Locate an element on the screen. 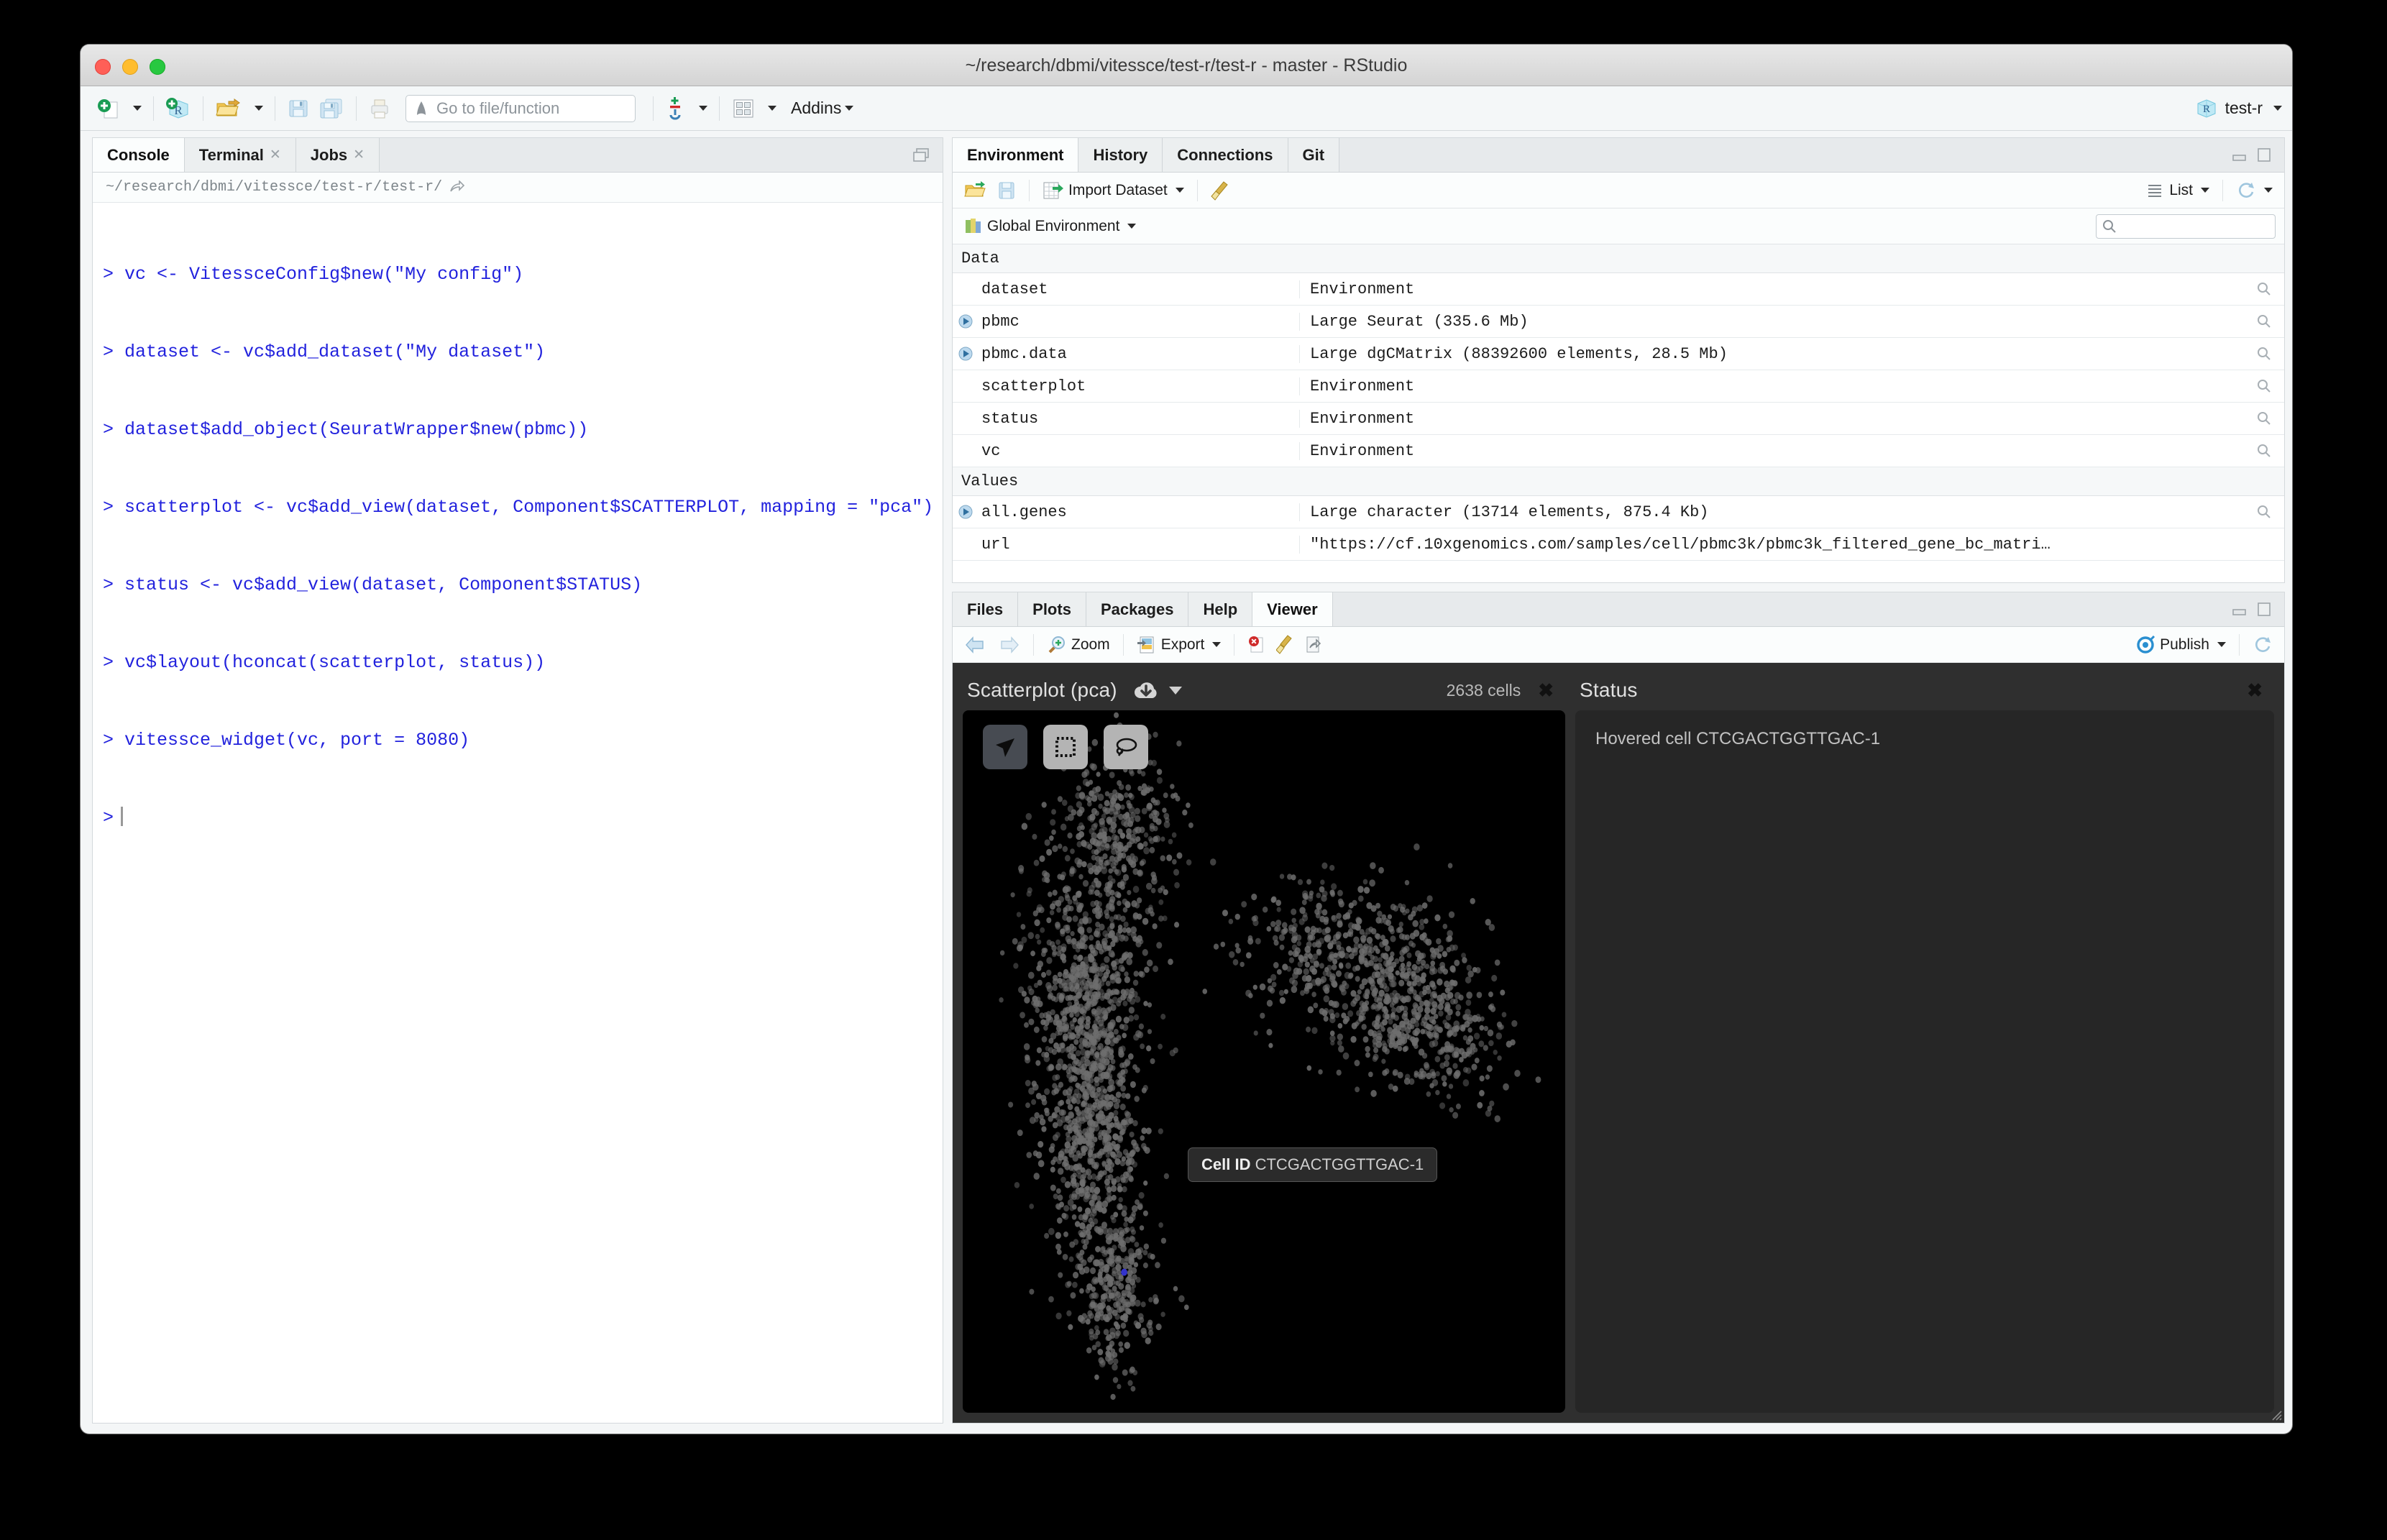 Image resolution: width=2387 pixels, height=1540 pixels. table-row: dataset Environment is located at coordinates (1618, 289).